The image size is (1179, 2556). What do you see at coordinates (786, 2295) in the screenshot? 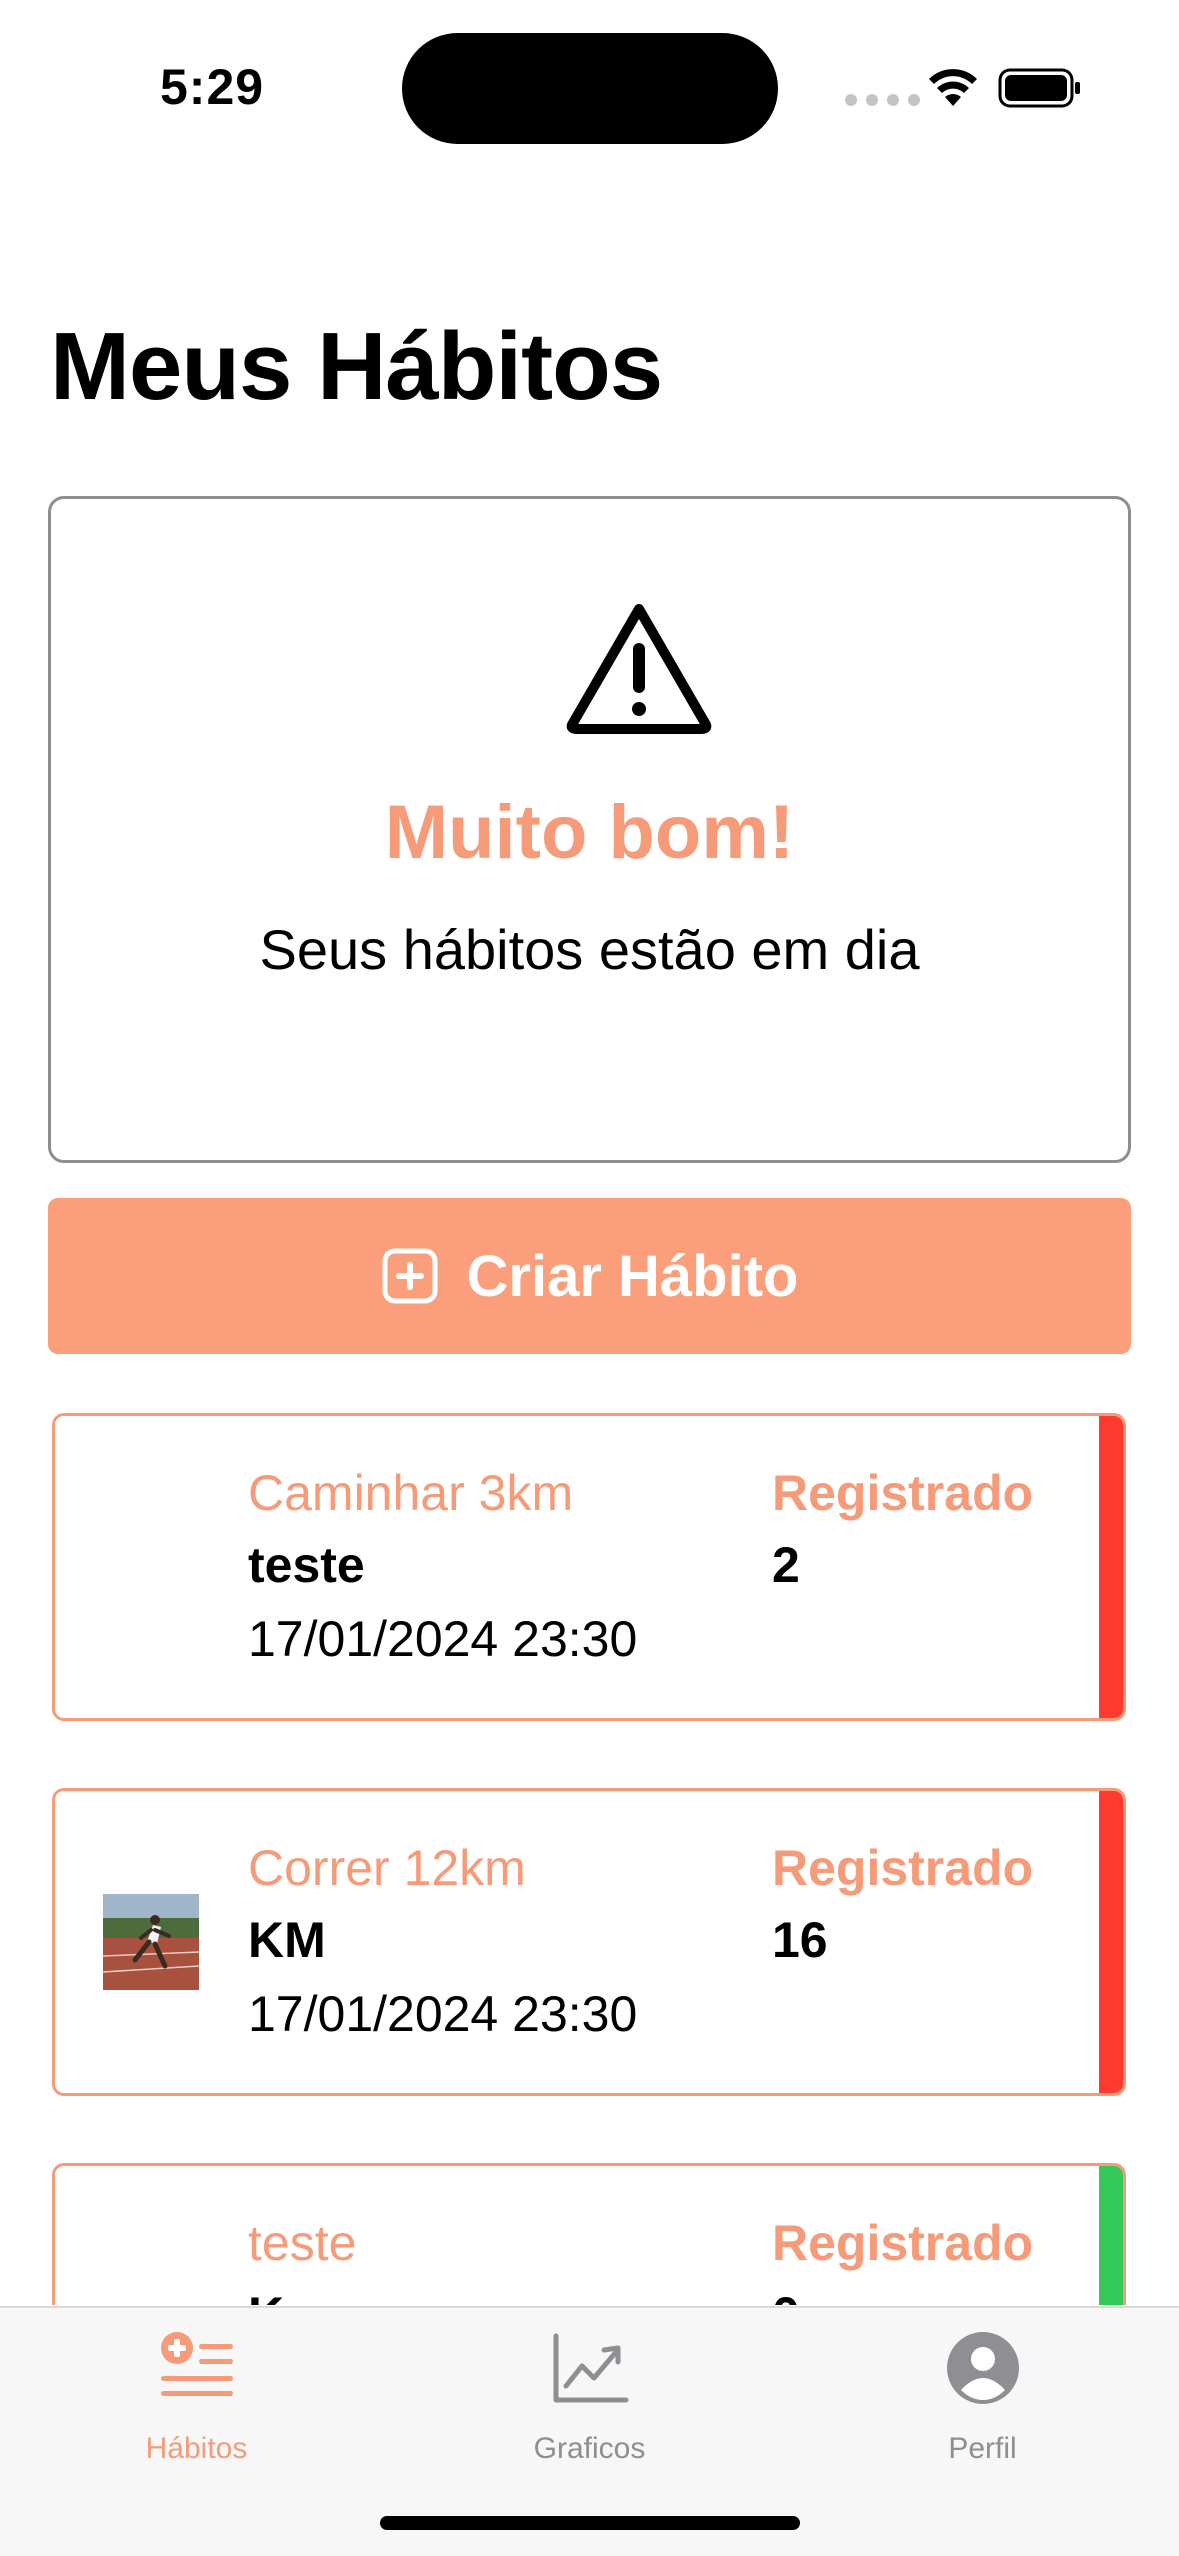
I see `habit-registered-count: 0` at bounding box center [786, 2295].